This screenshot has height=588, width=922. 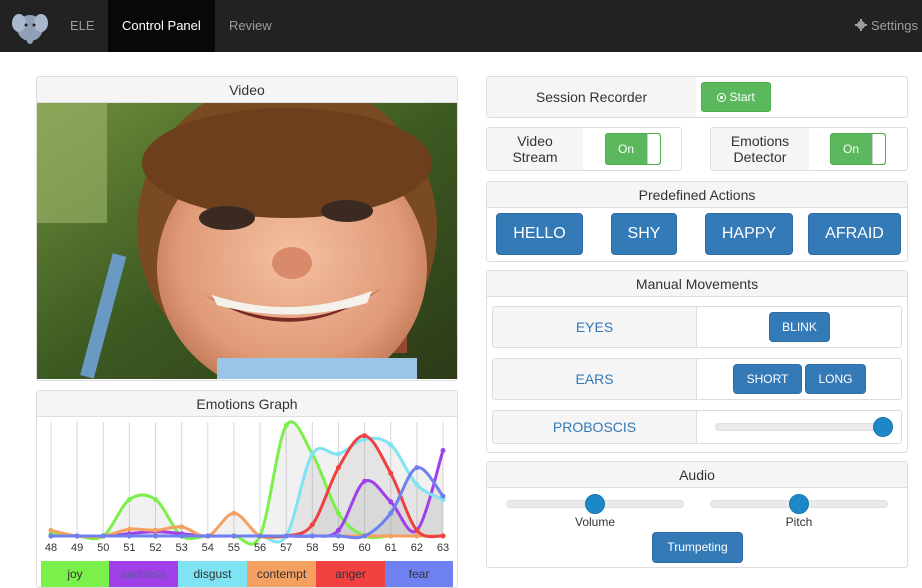 I want to click on settings-label: Settings, so click(x=894, y=25).